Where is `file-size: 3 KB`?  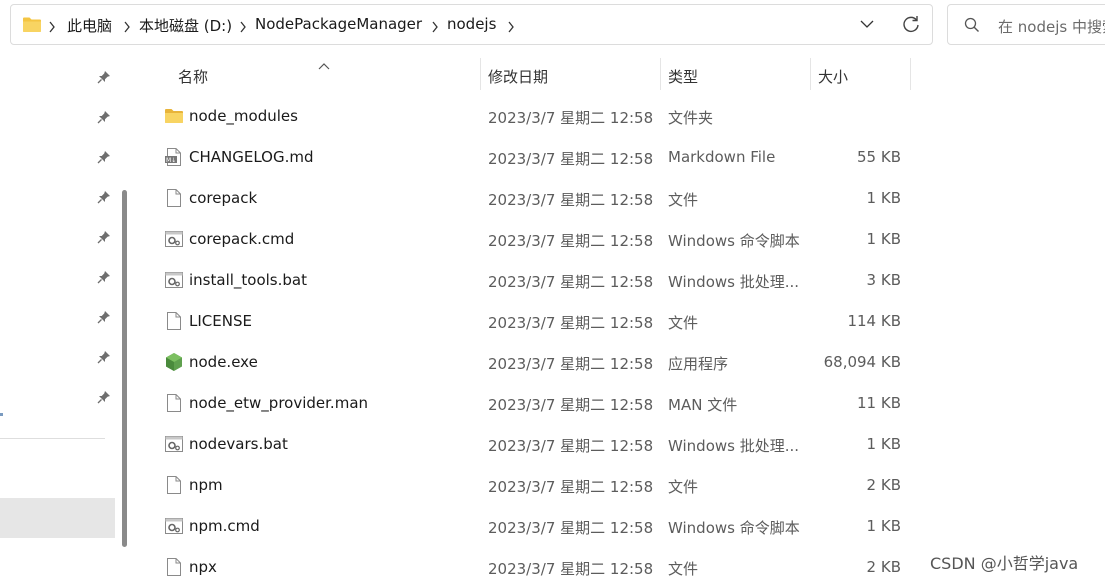
file-size: 3 KB is located at coordinates (883, 280).